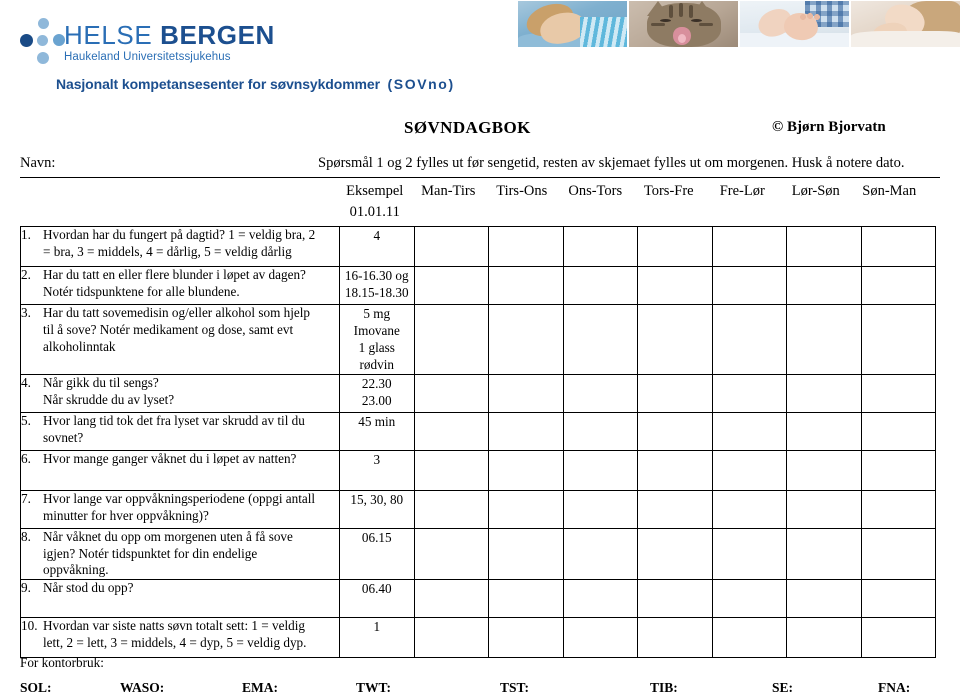 The width and height of the screenshot is (960, 698). I want to click on question-text: Når stod du opp?, so click(88, 588).